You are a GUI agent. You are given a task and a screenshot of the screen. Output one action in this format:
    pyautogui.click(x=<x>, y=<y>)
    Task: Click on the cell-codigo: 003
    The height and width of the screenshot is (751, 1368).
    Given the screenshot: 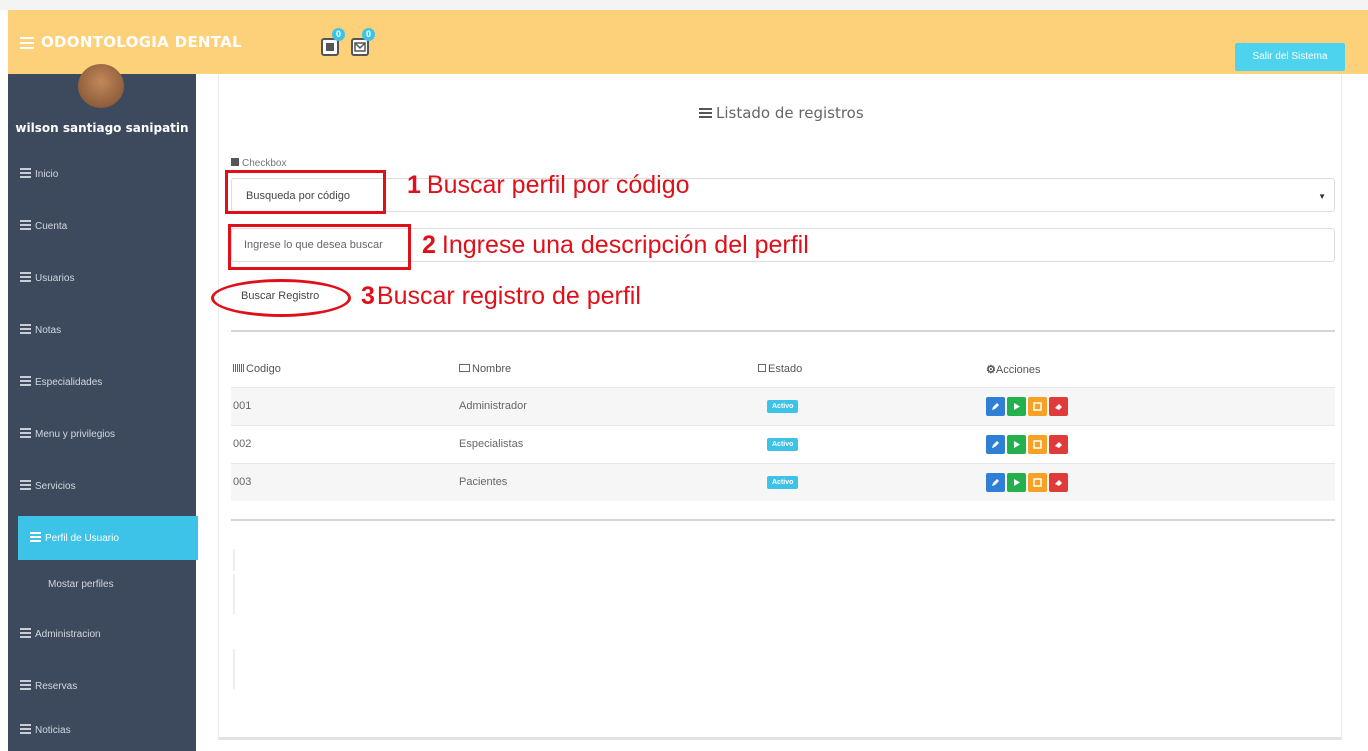 What is the action you would take?
    pyautogui.click(x=242, y=482)
    